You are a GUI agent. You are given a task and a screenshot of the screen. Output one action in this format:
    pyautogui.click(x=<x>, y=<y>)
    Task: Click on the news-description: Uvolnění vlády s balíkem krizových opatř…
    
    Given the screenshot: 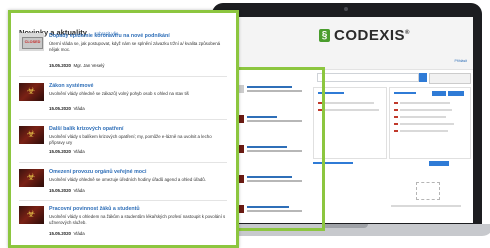 What is the action you would take?
    pyautogui.click(x=130, y=140)
    